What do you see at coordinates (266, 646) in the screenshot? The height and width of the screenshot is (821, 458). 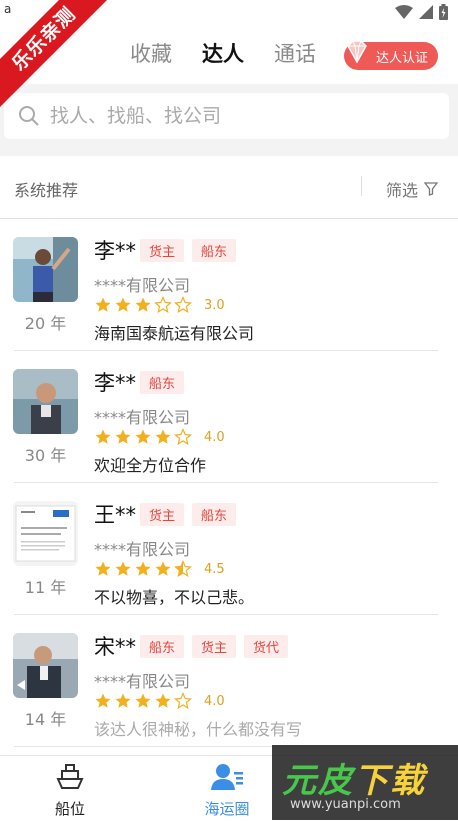 I see `role-badge: 货代` at bounding box center [266, 646].